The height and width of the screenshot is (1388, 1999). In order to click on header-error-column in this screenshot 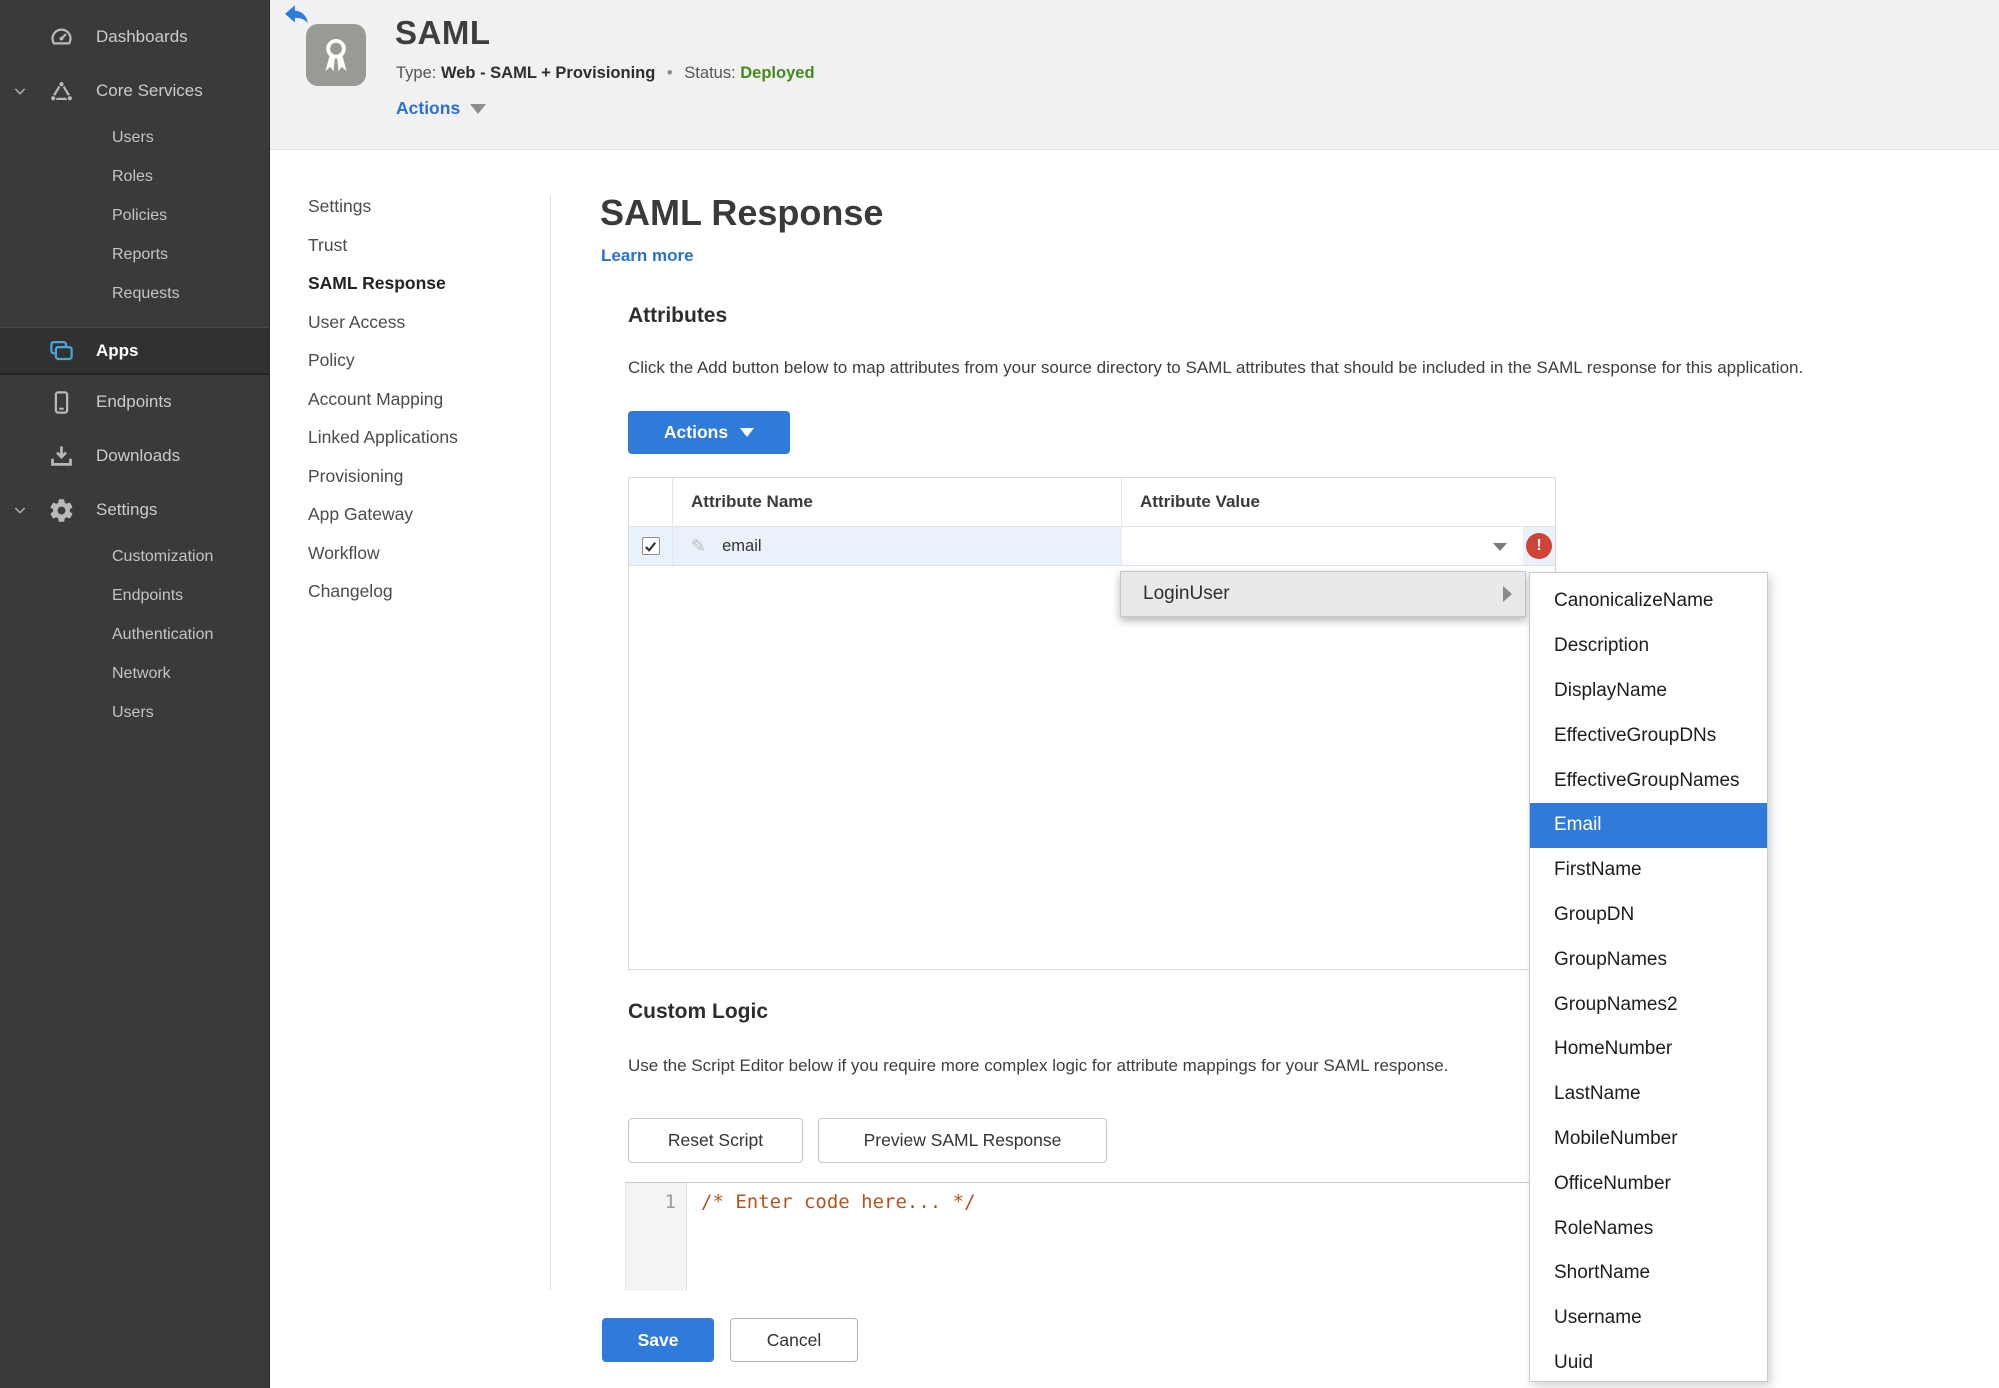, I will do `click(1539, 502)`.